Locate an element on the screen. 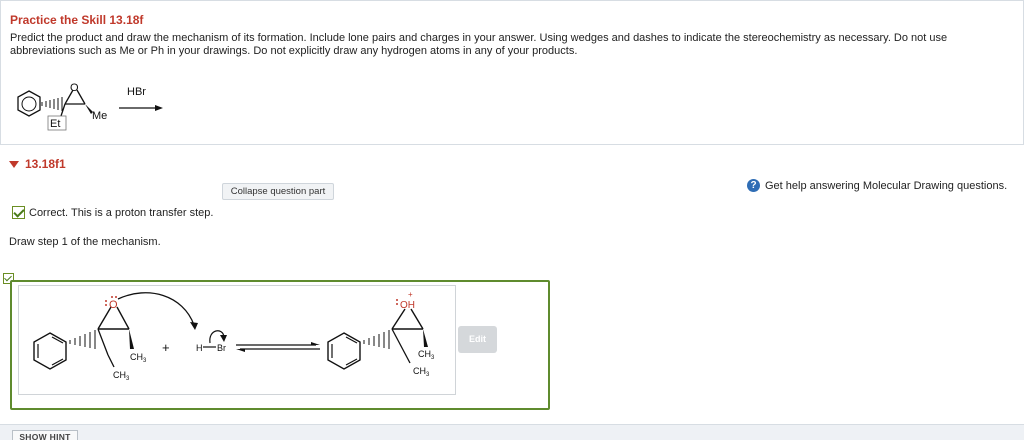 The width and height of the screenshot is (1024, 440). right-hash-bond is located at coordinates (376, 339).